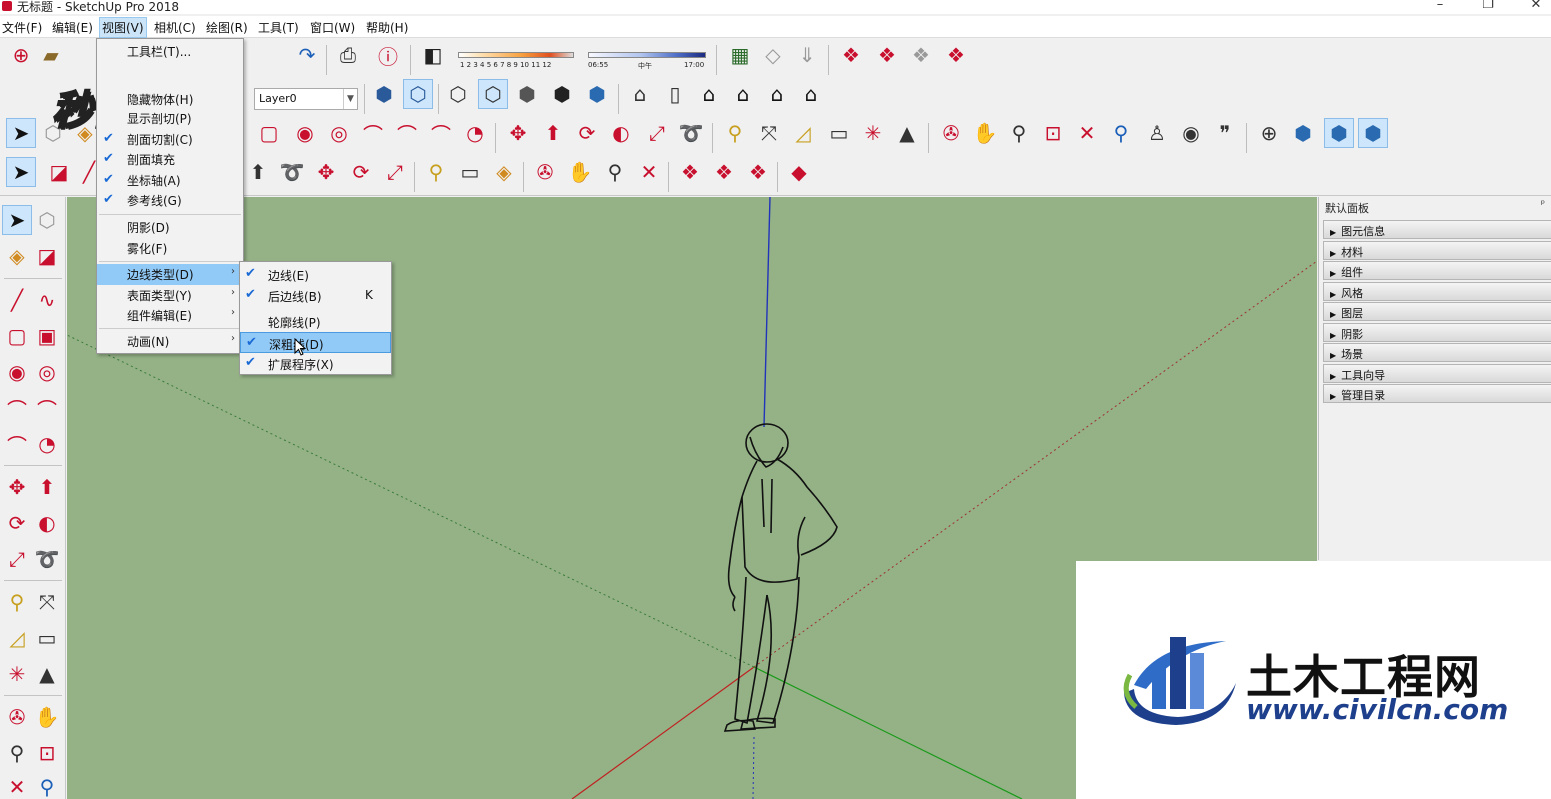  I want to click on display-section-planes-icon: ⬢, so click(1303, 133).